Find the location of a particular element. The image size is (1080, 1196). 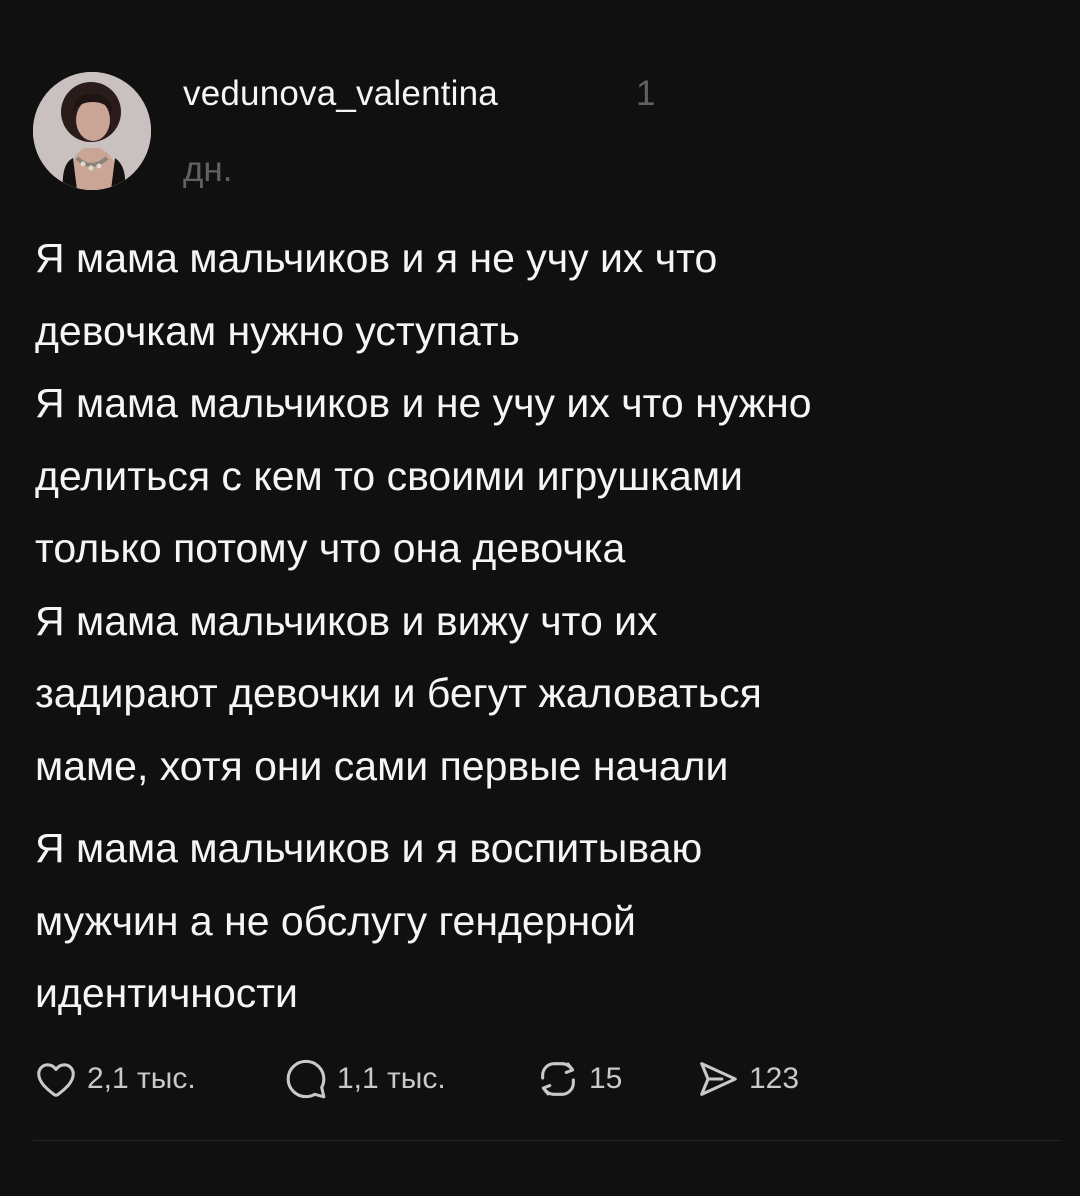

repost-button: 15 is located at coordinates (578, 1079).